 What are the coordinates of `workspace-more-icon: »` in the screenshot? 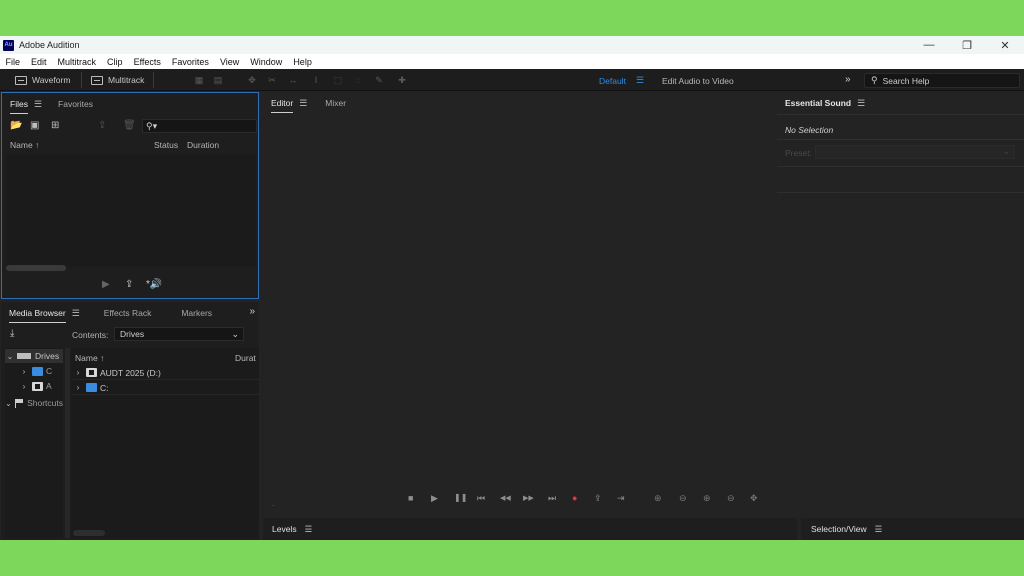 It's located at (848, 79).